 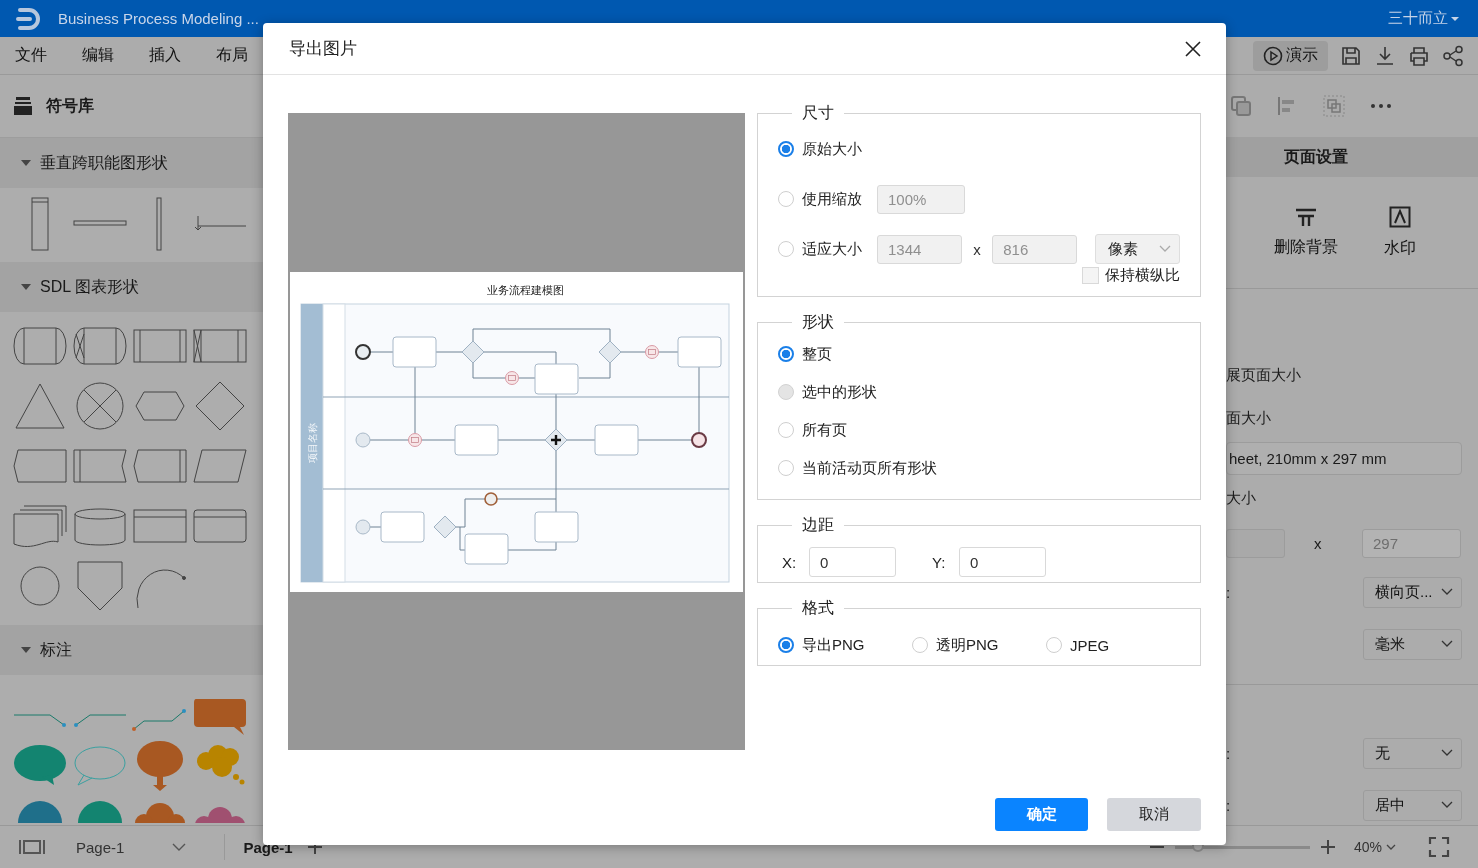 I want to click on present-button: 演示, so click(x=1290, y=55).